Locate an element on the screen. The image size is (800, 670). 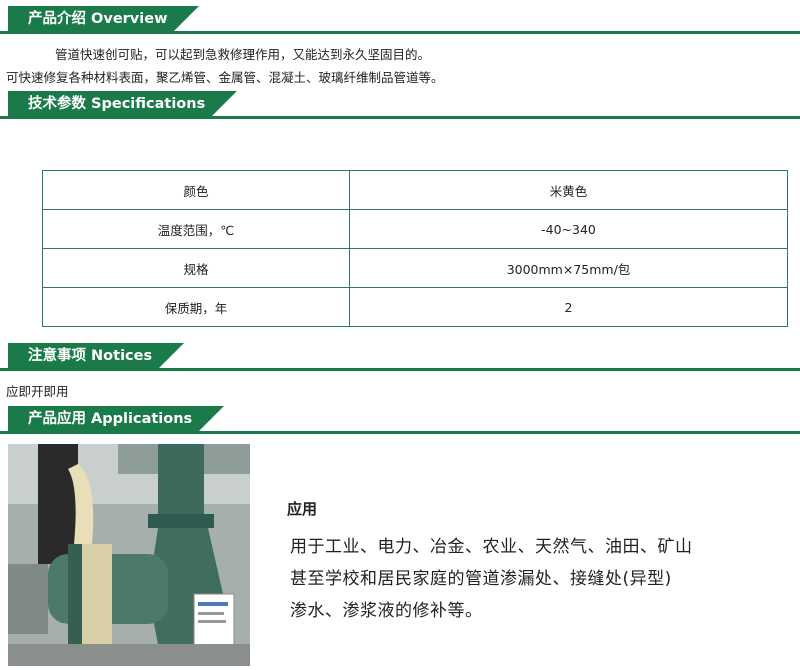
spec-value: 3000mm×75mm/包 is located at coordinates (568, 268).